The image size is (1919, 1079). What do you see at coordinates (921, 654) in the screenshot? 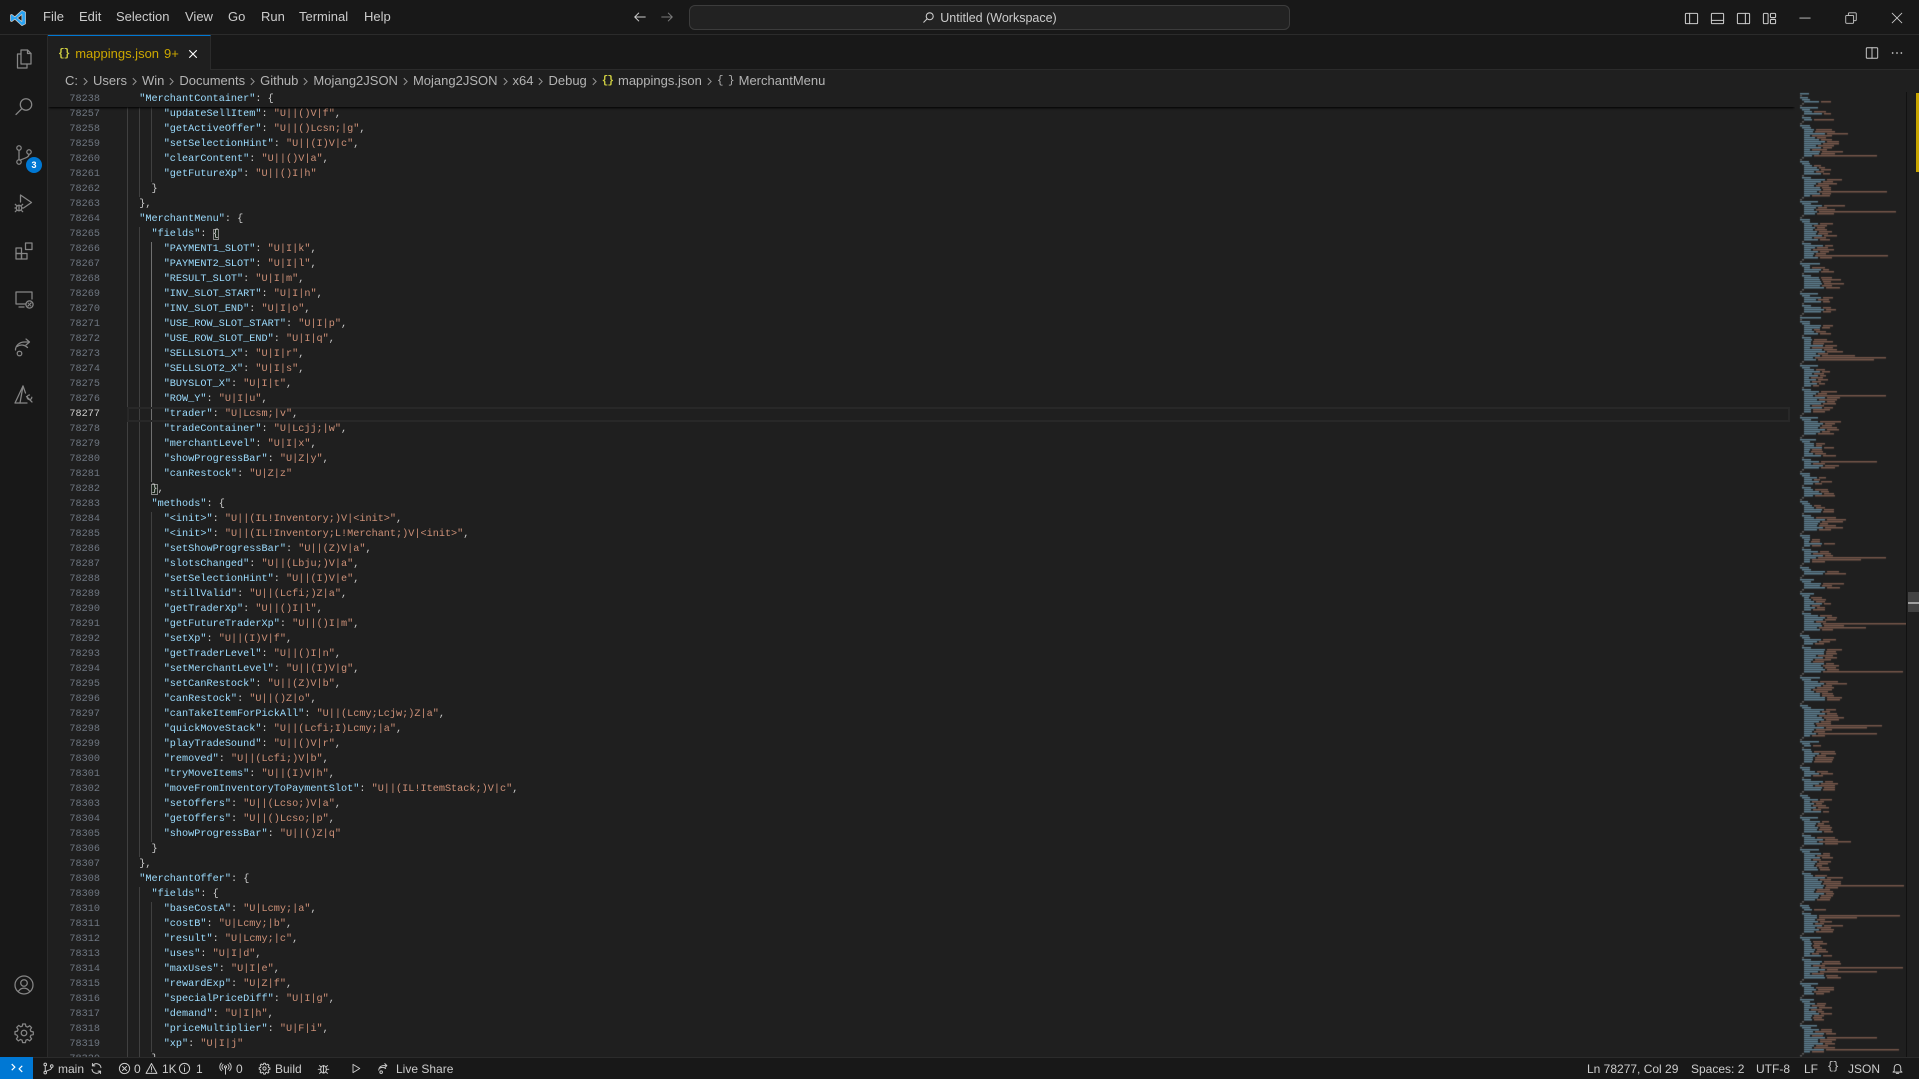
I see `code-line: 78293 "getTraderLevel": "U||()I|n",` at bounding box center [921, 654].